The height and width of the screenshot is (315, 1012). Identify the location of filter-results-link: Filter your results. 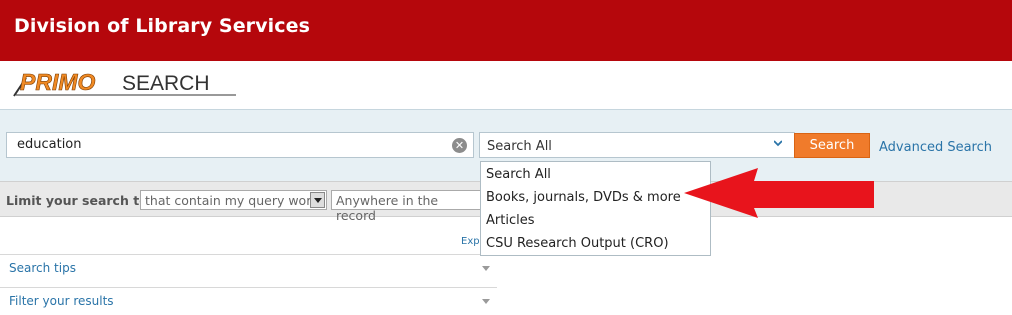
(61, 301).